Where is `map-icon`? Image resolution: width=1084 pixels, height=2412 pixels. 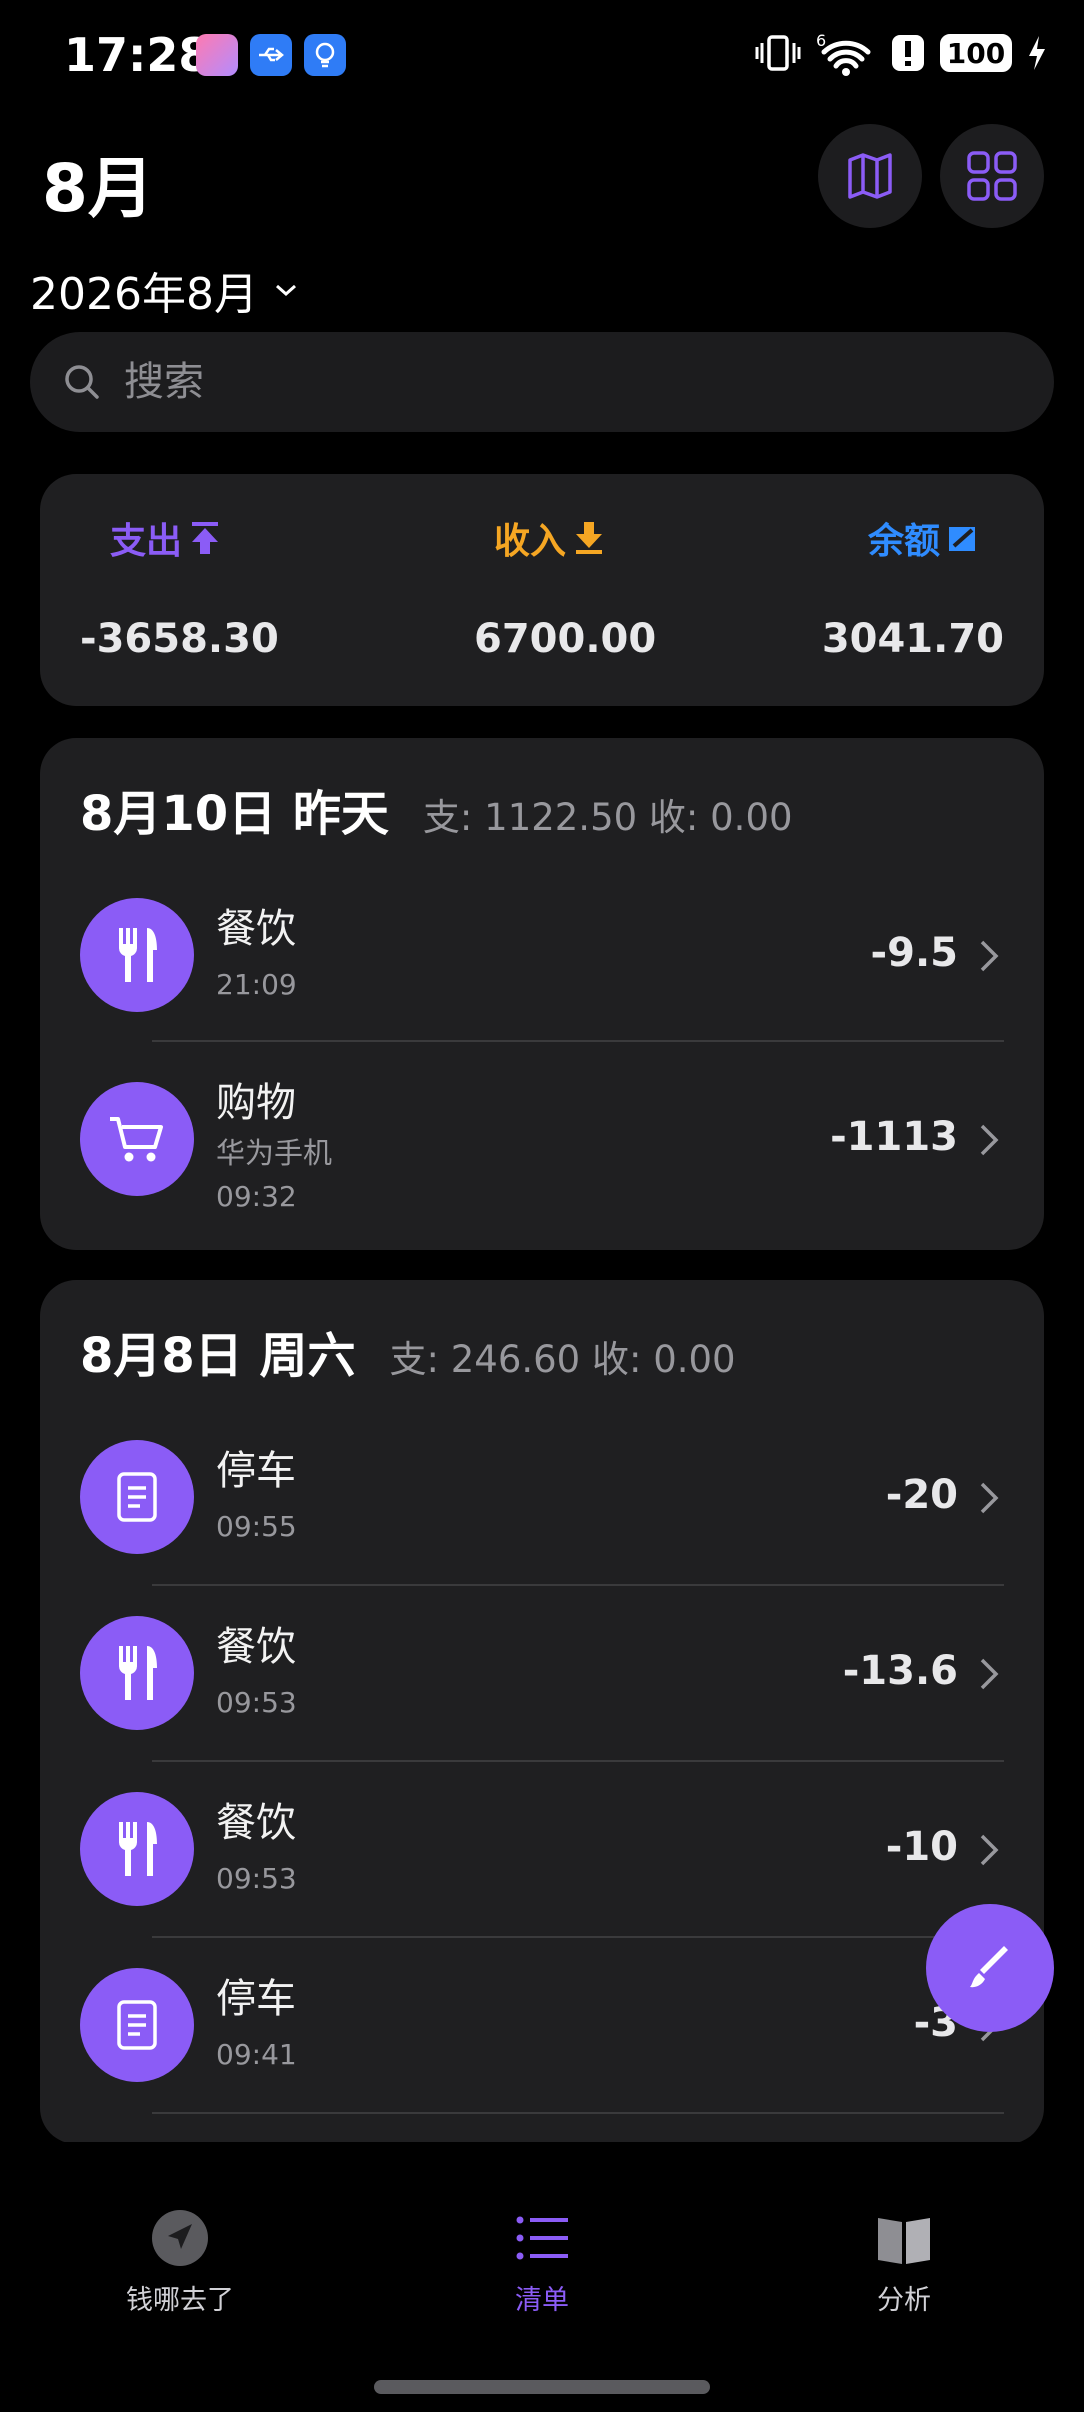 map-icon is located at coordinates (870, 176).